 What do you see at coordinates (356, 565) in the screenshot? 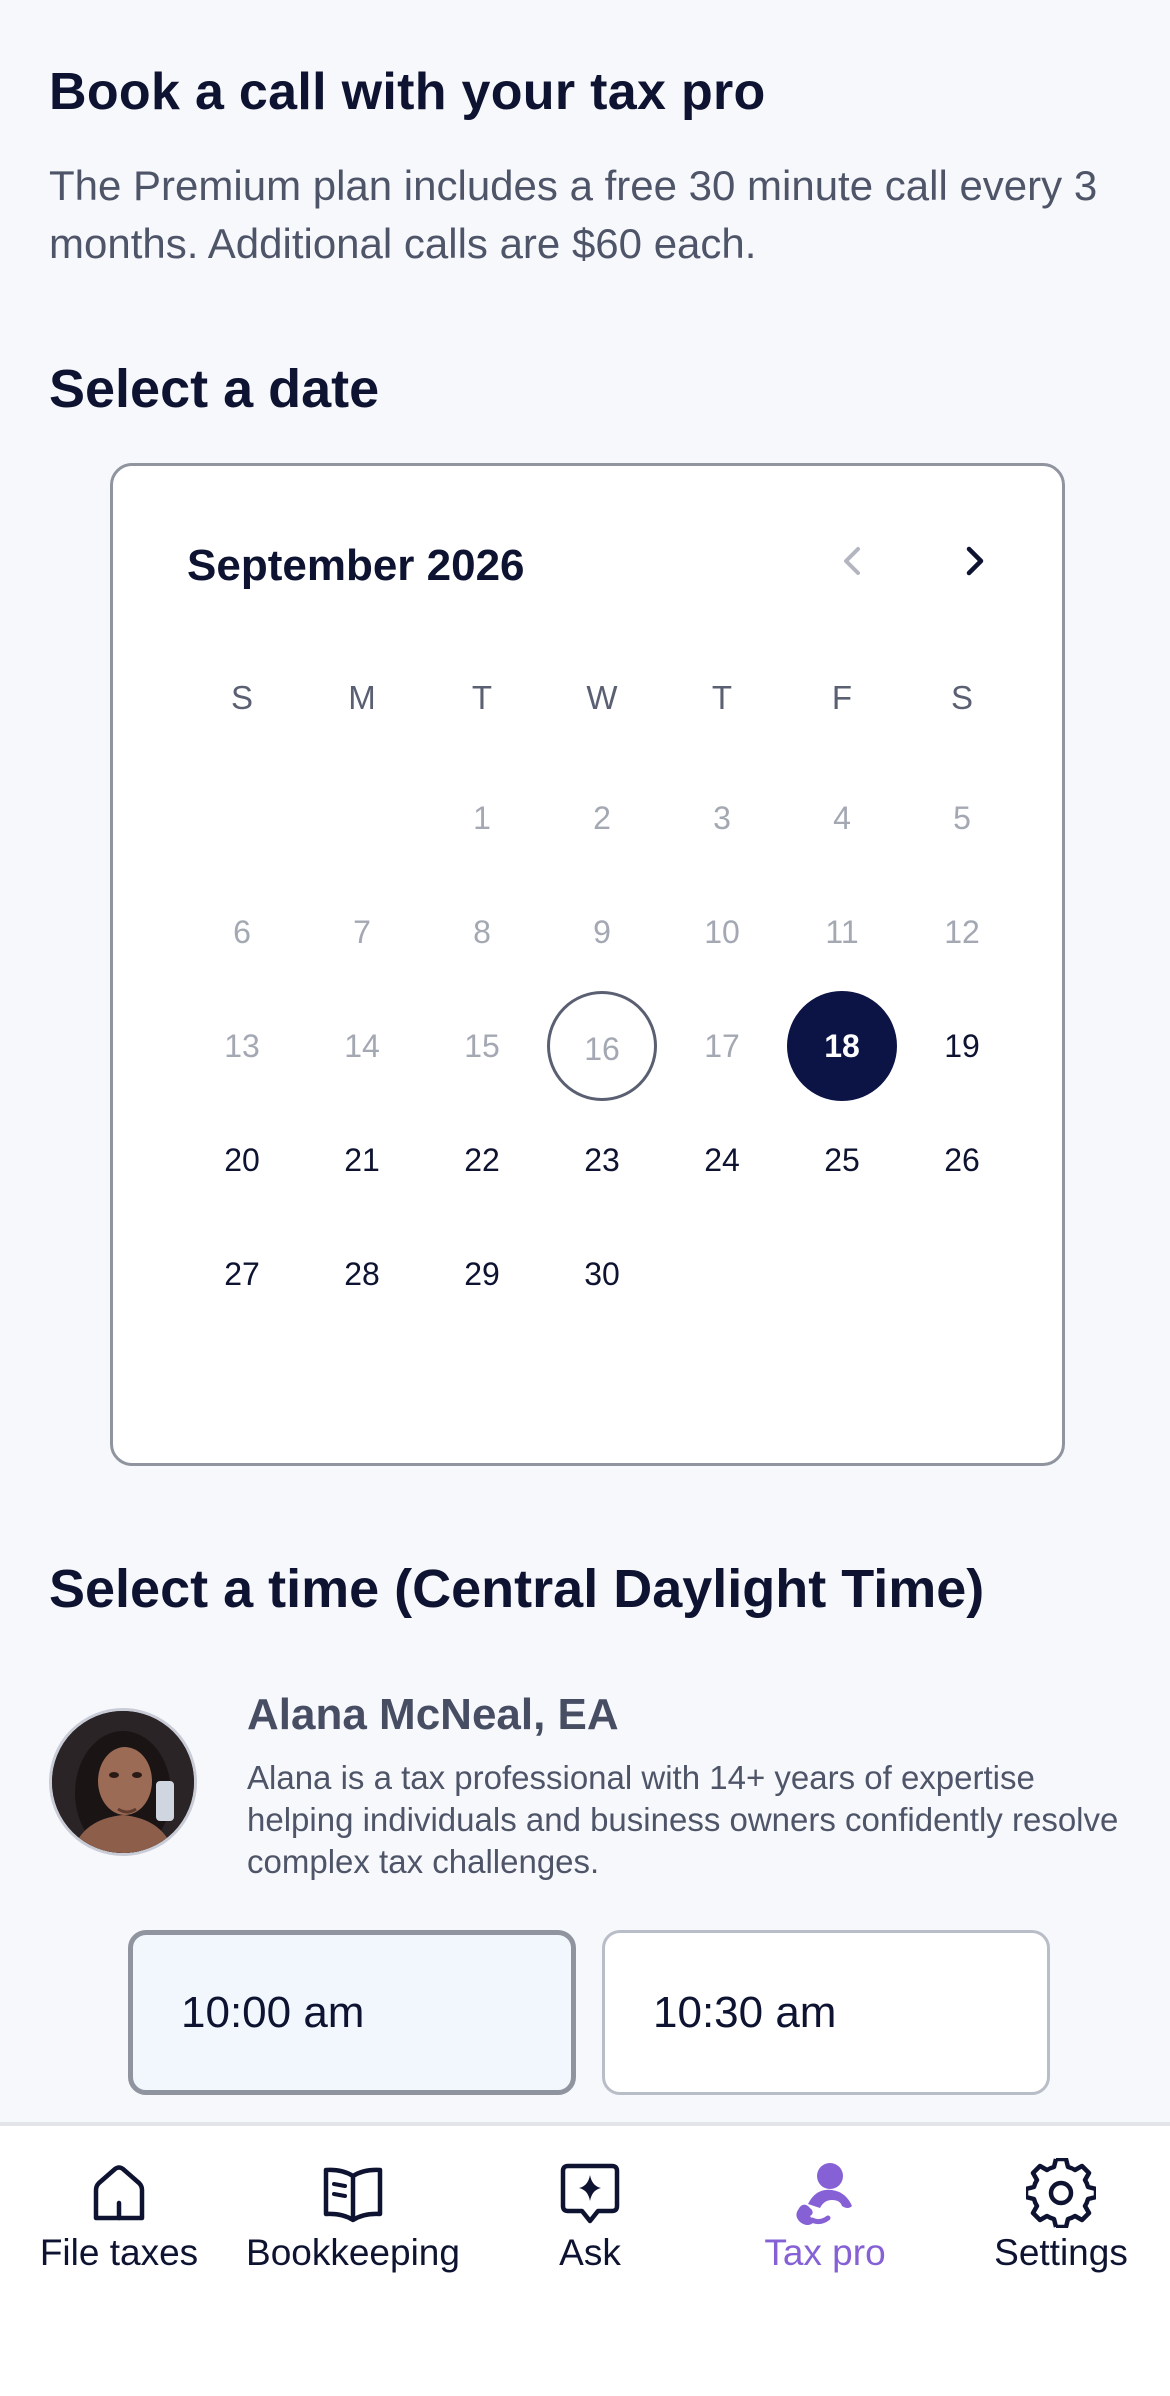
I see `calendar-month-label: September 2026` at bounding box center [356, 565].